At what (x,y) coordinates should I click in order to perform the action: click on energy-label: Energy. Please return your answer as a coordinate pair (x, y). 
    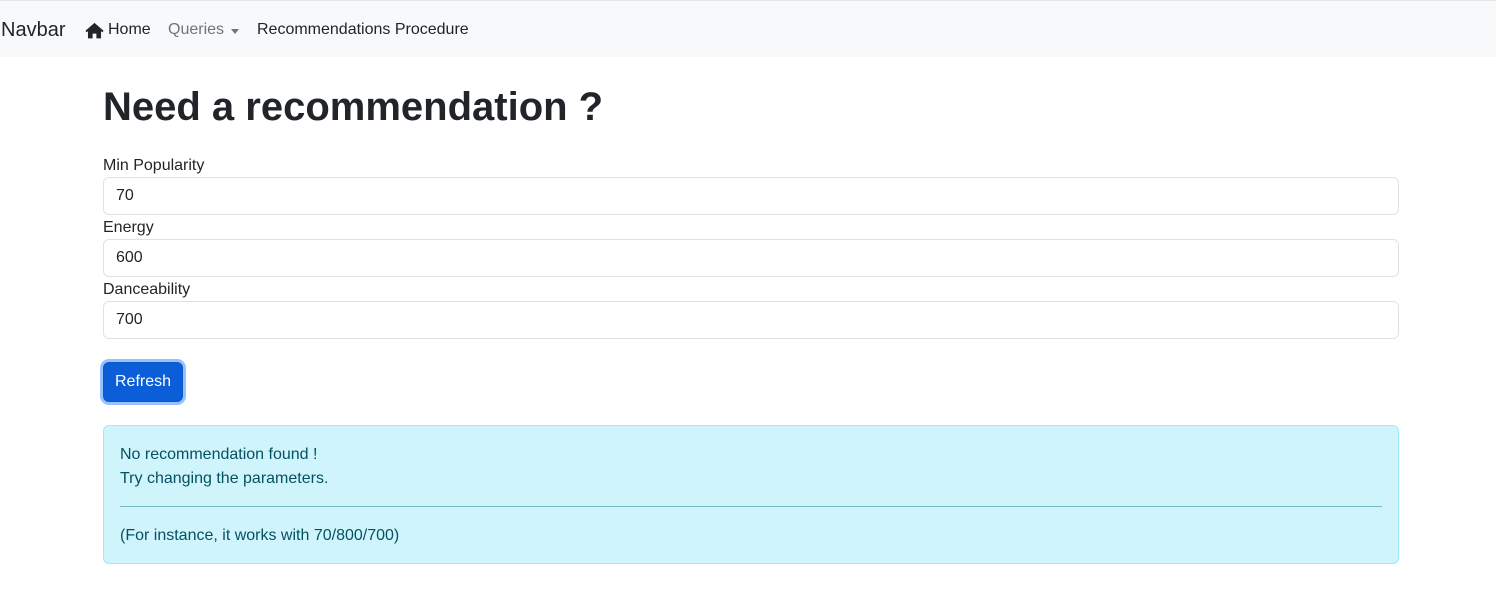
    Looking at the image, I should click on (128, 227).